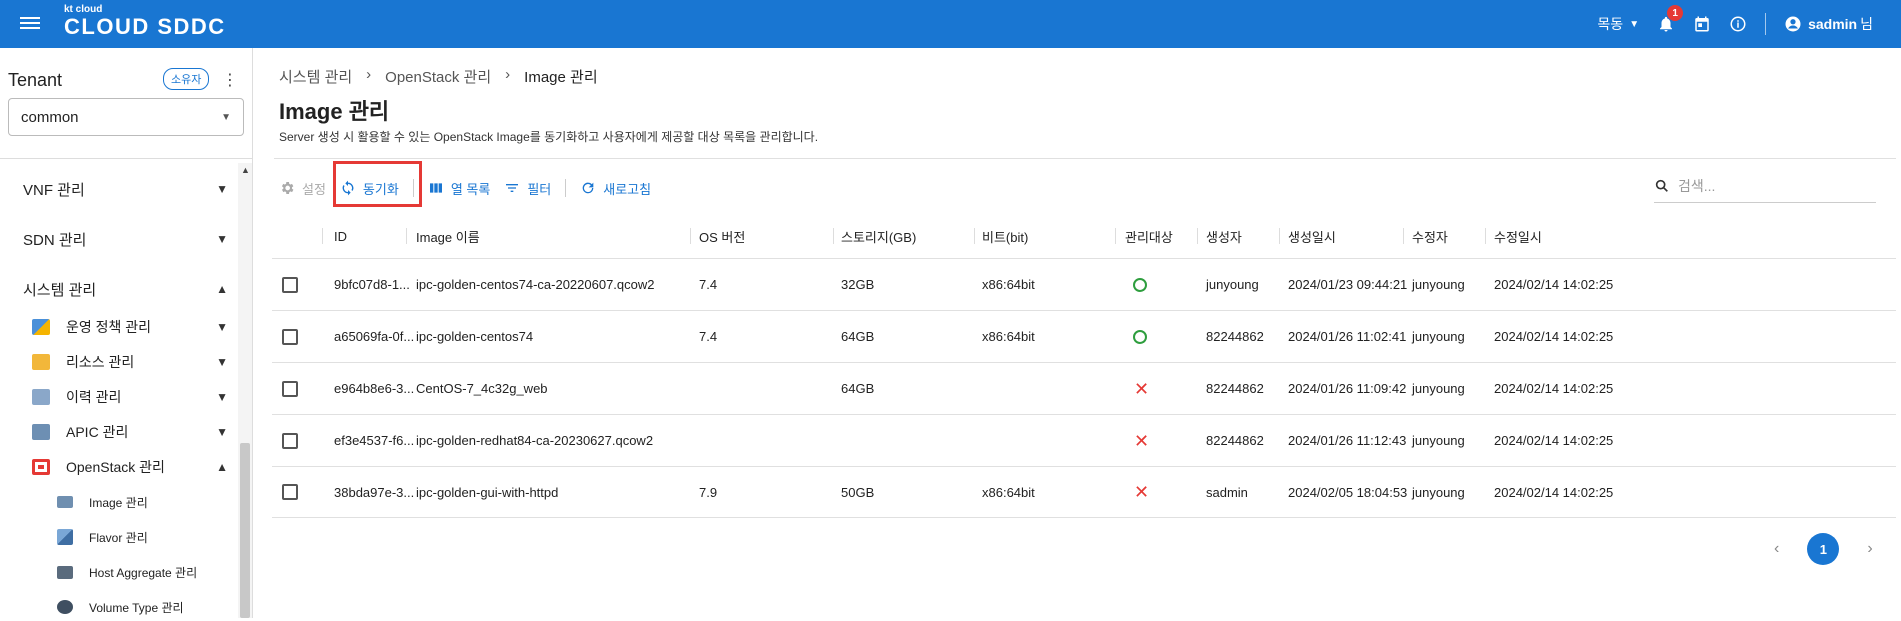 The image size is (1901, 621). What do you see at coordinates (119, 239) in the screenshot?
I see `sidebar-item-sdn: SDN 관리 ▼` at bounding box center [119, 239].